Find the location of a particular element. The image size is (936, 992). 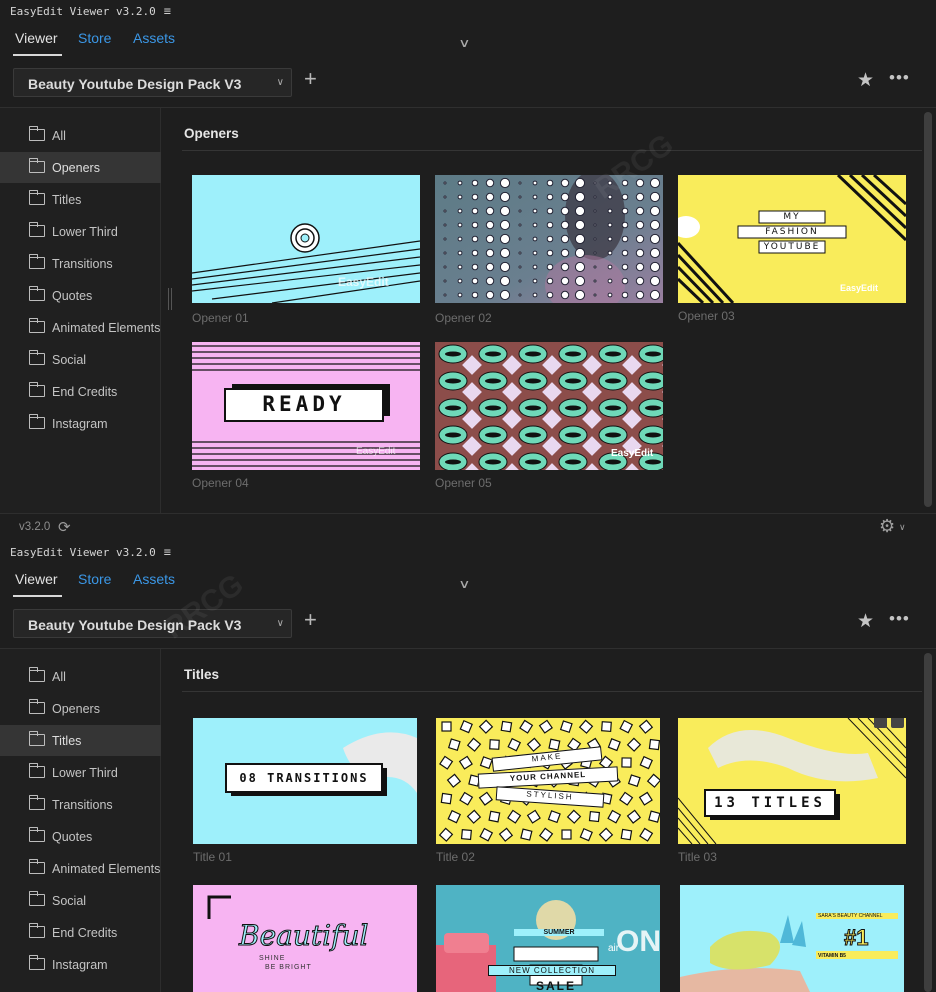

pack-name: Beauty Youtube Design Pack V3 is located at coordinates (135, 625).